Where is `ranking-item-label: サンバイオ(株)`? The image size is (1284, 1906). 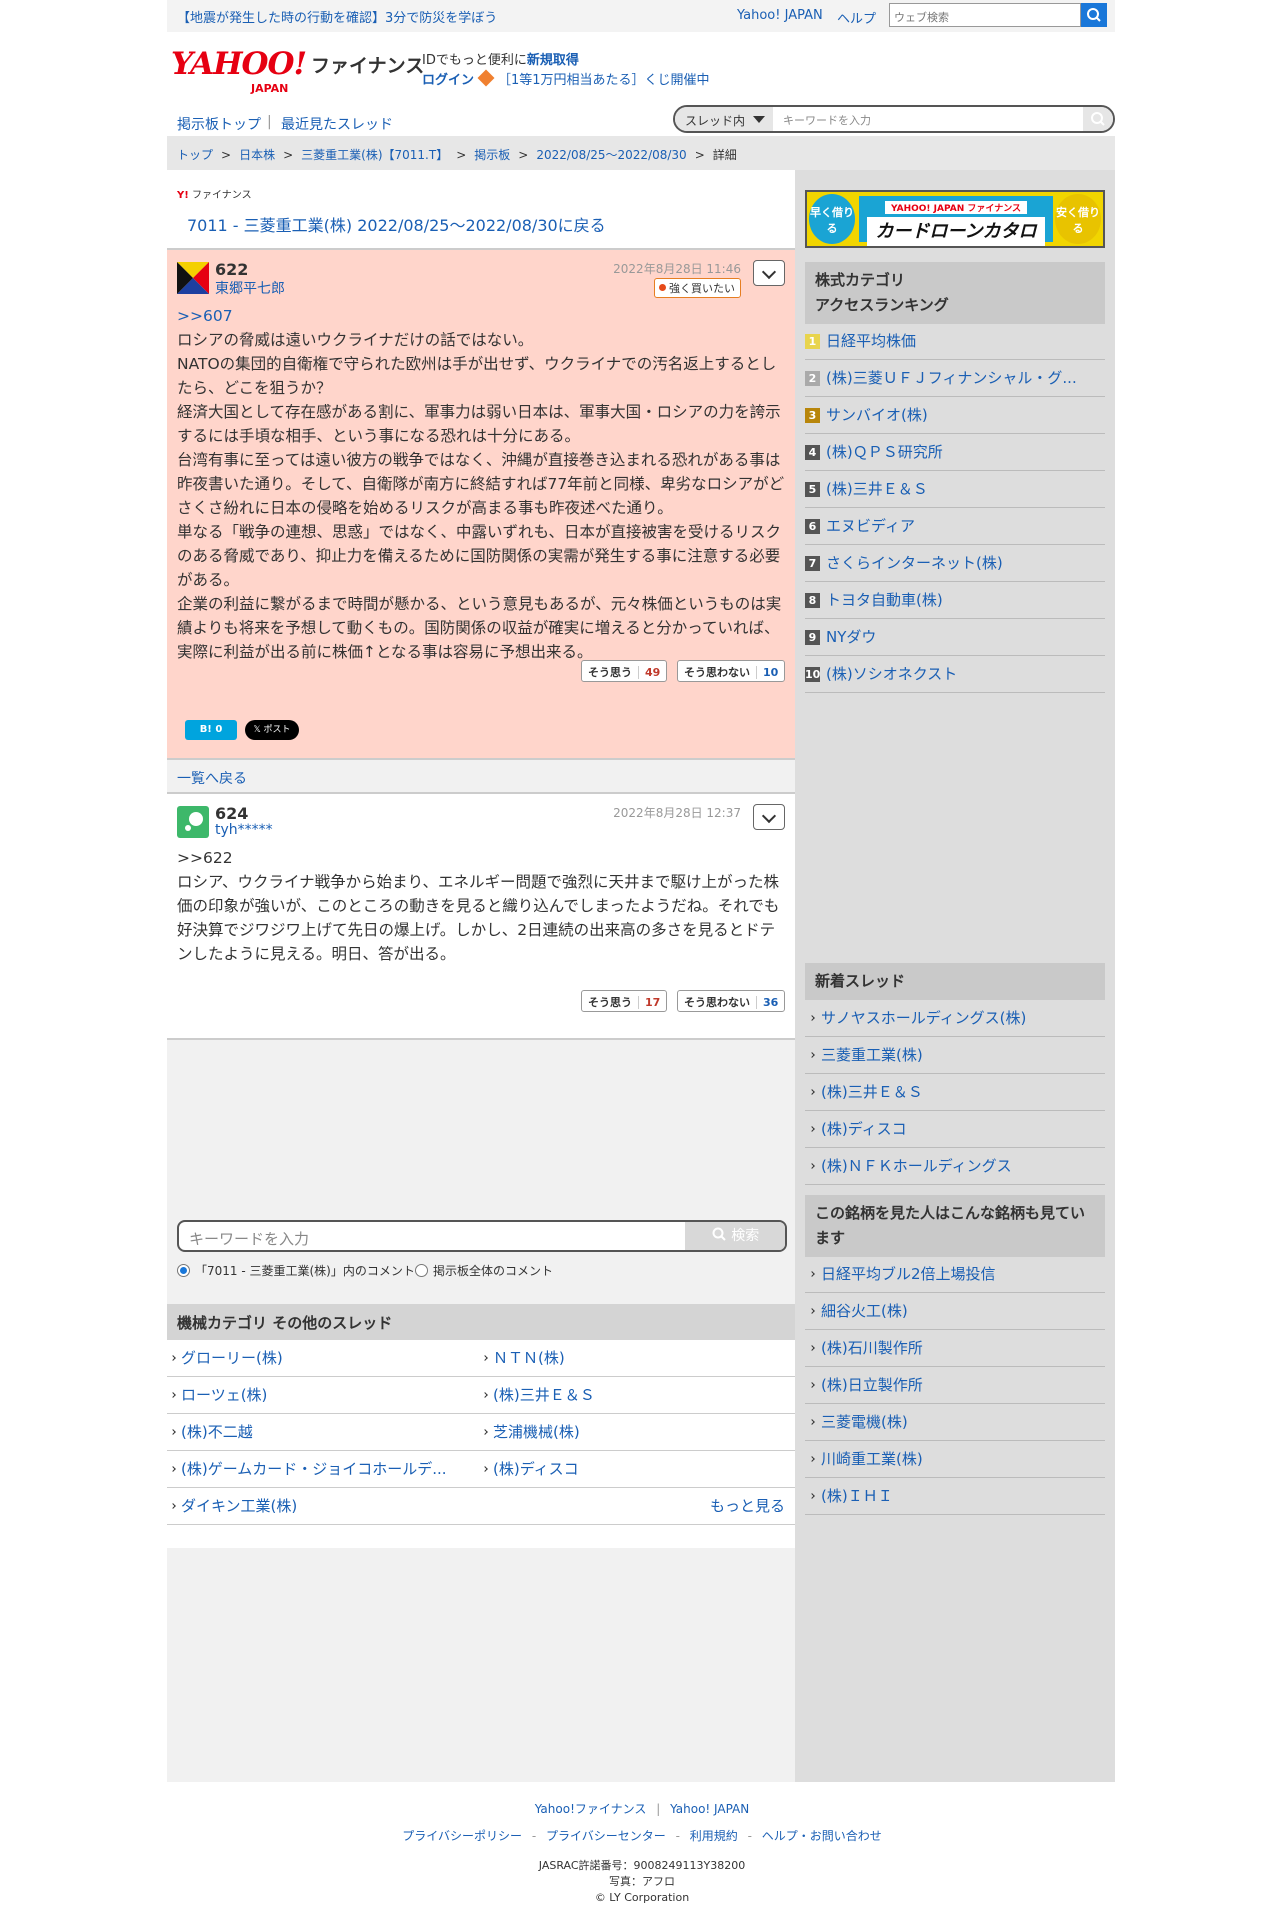
ranking-item-label: サンバイオ(株) is located at coordinates (877, 415).